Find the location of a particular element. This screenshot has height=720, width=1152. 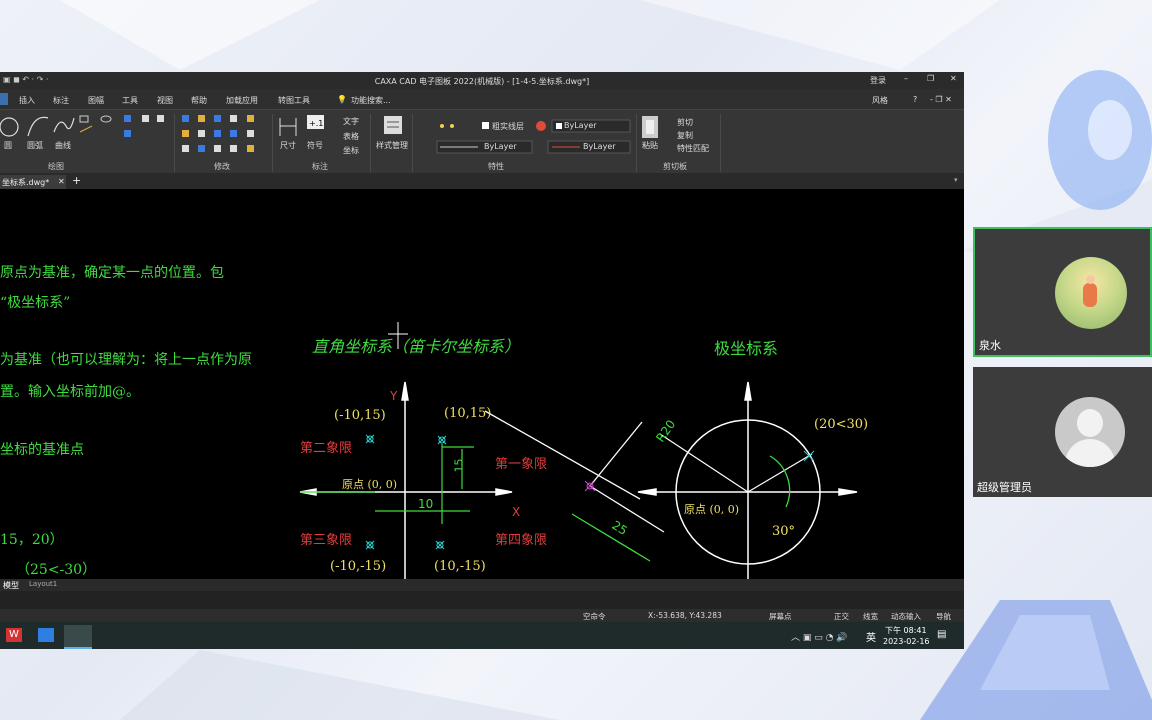

curve-button: 曲线 is located at coordinates (63, 145).